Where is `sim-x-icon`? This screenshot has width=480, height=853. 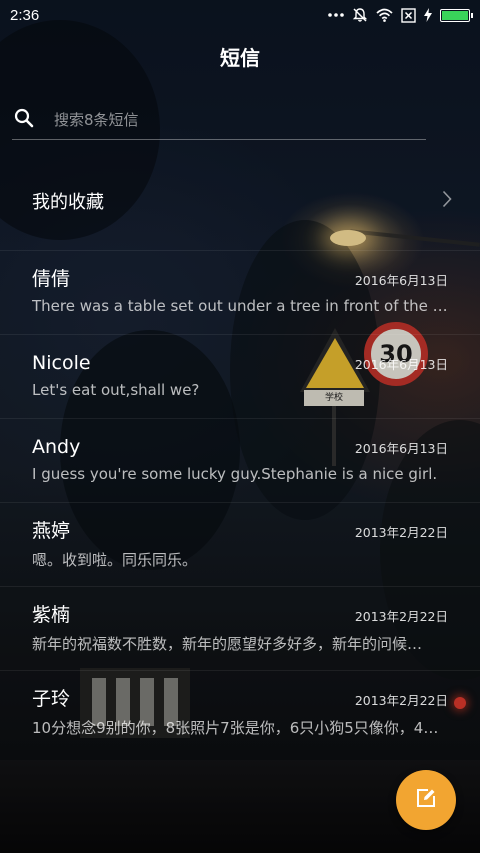 sim-x-icon is located at coordinates (408, 15).